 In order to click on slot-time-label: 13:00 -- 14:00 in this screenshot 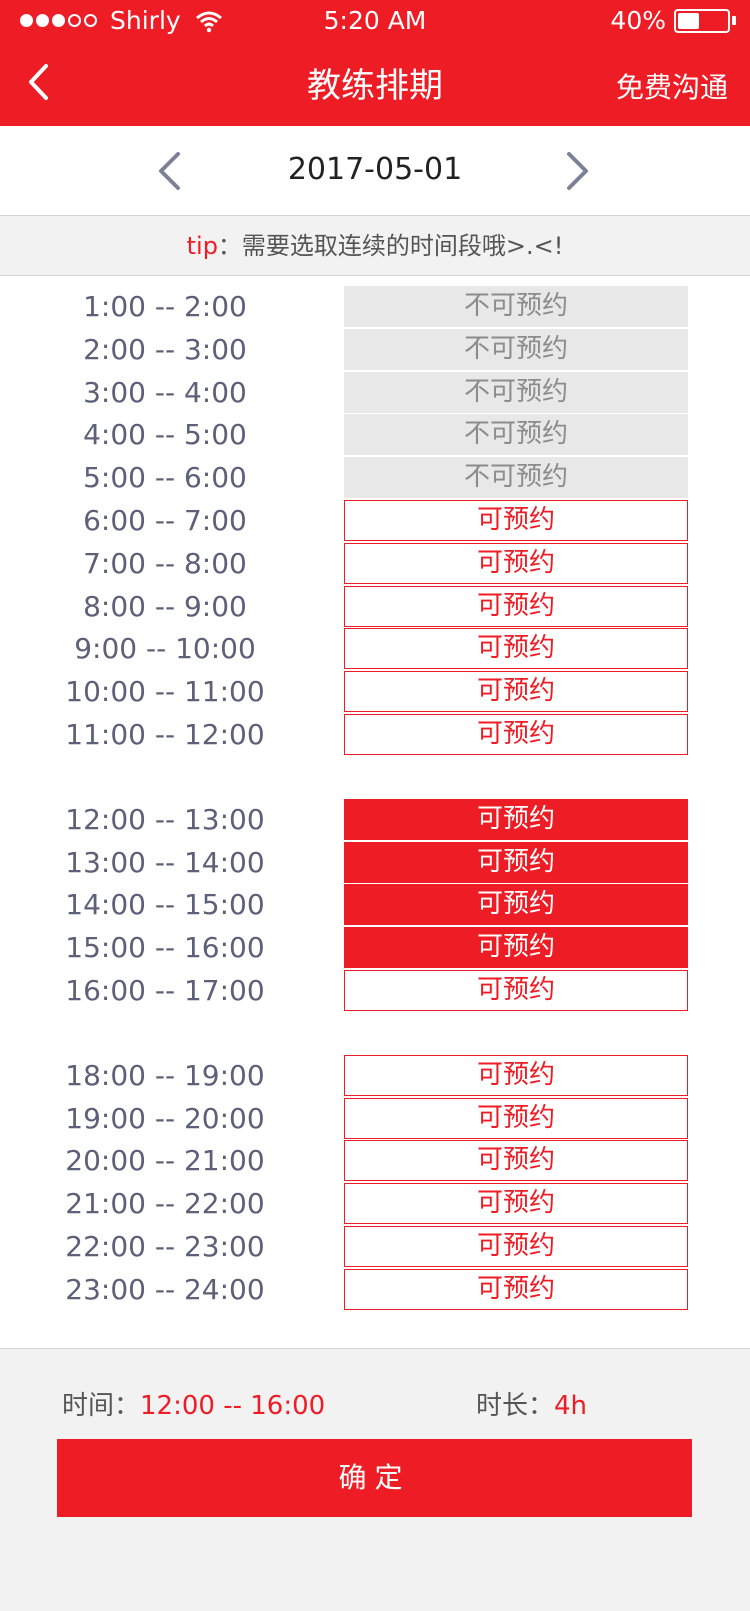, I will do `click(165, 862)`.